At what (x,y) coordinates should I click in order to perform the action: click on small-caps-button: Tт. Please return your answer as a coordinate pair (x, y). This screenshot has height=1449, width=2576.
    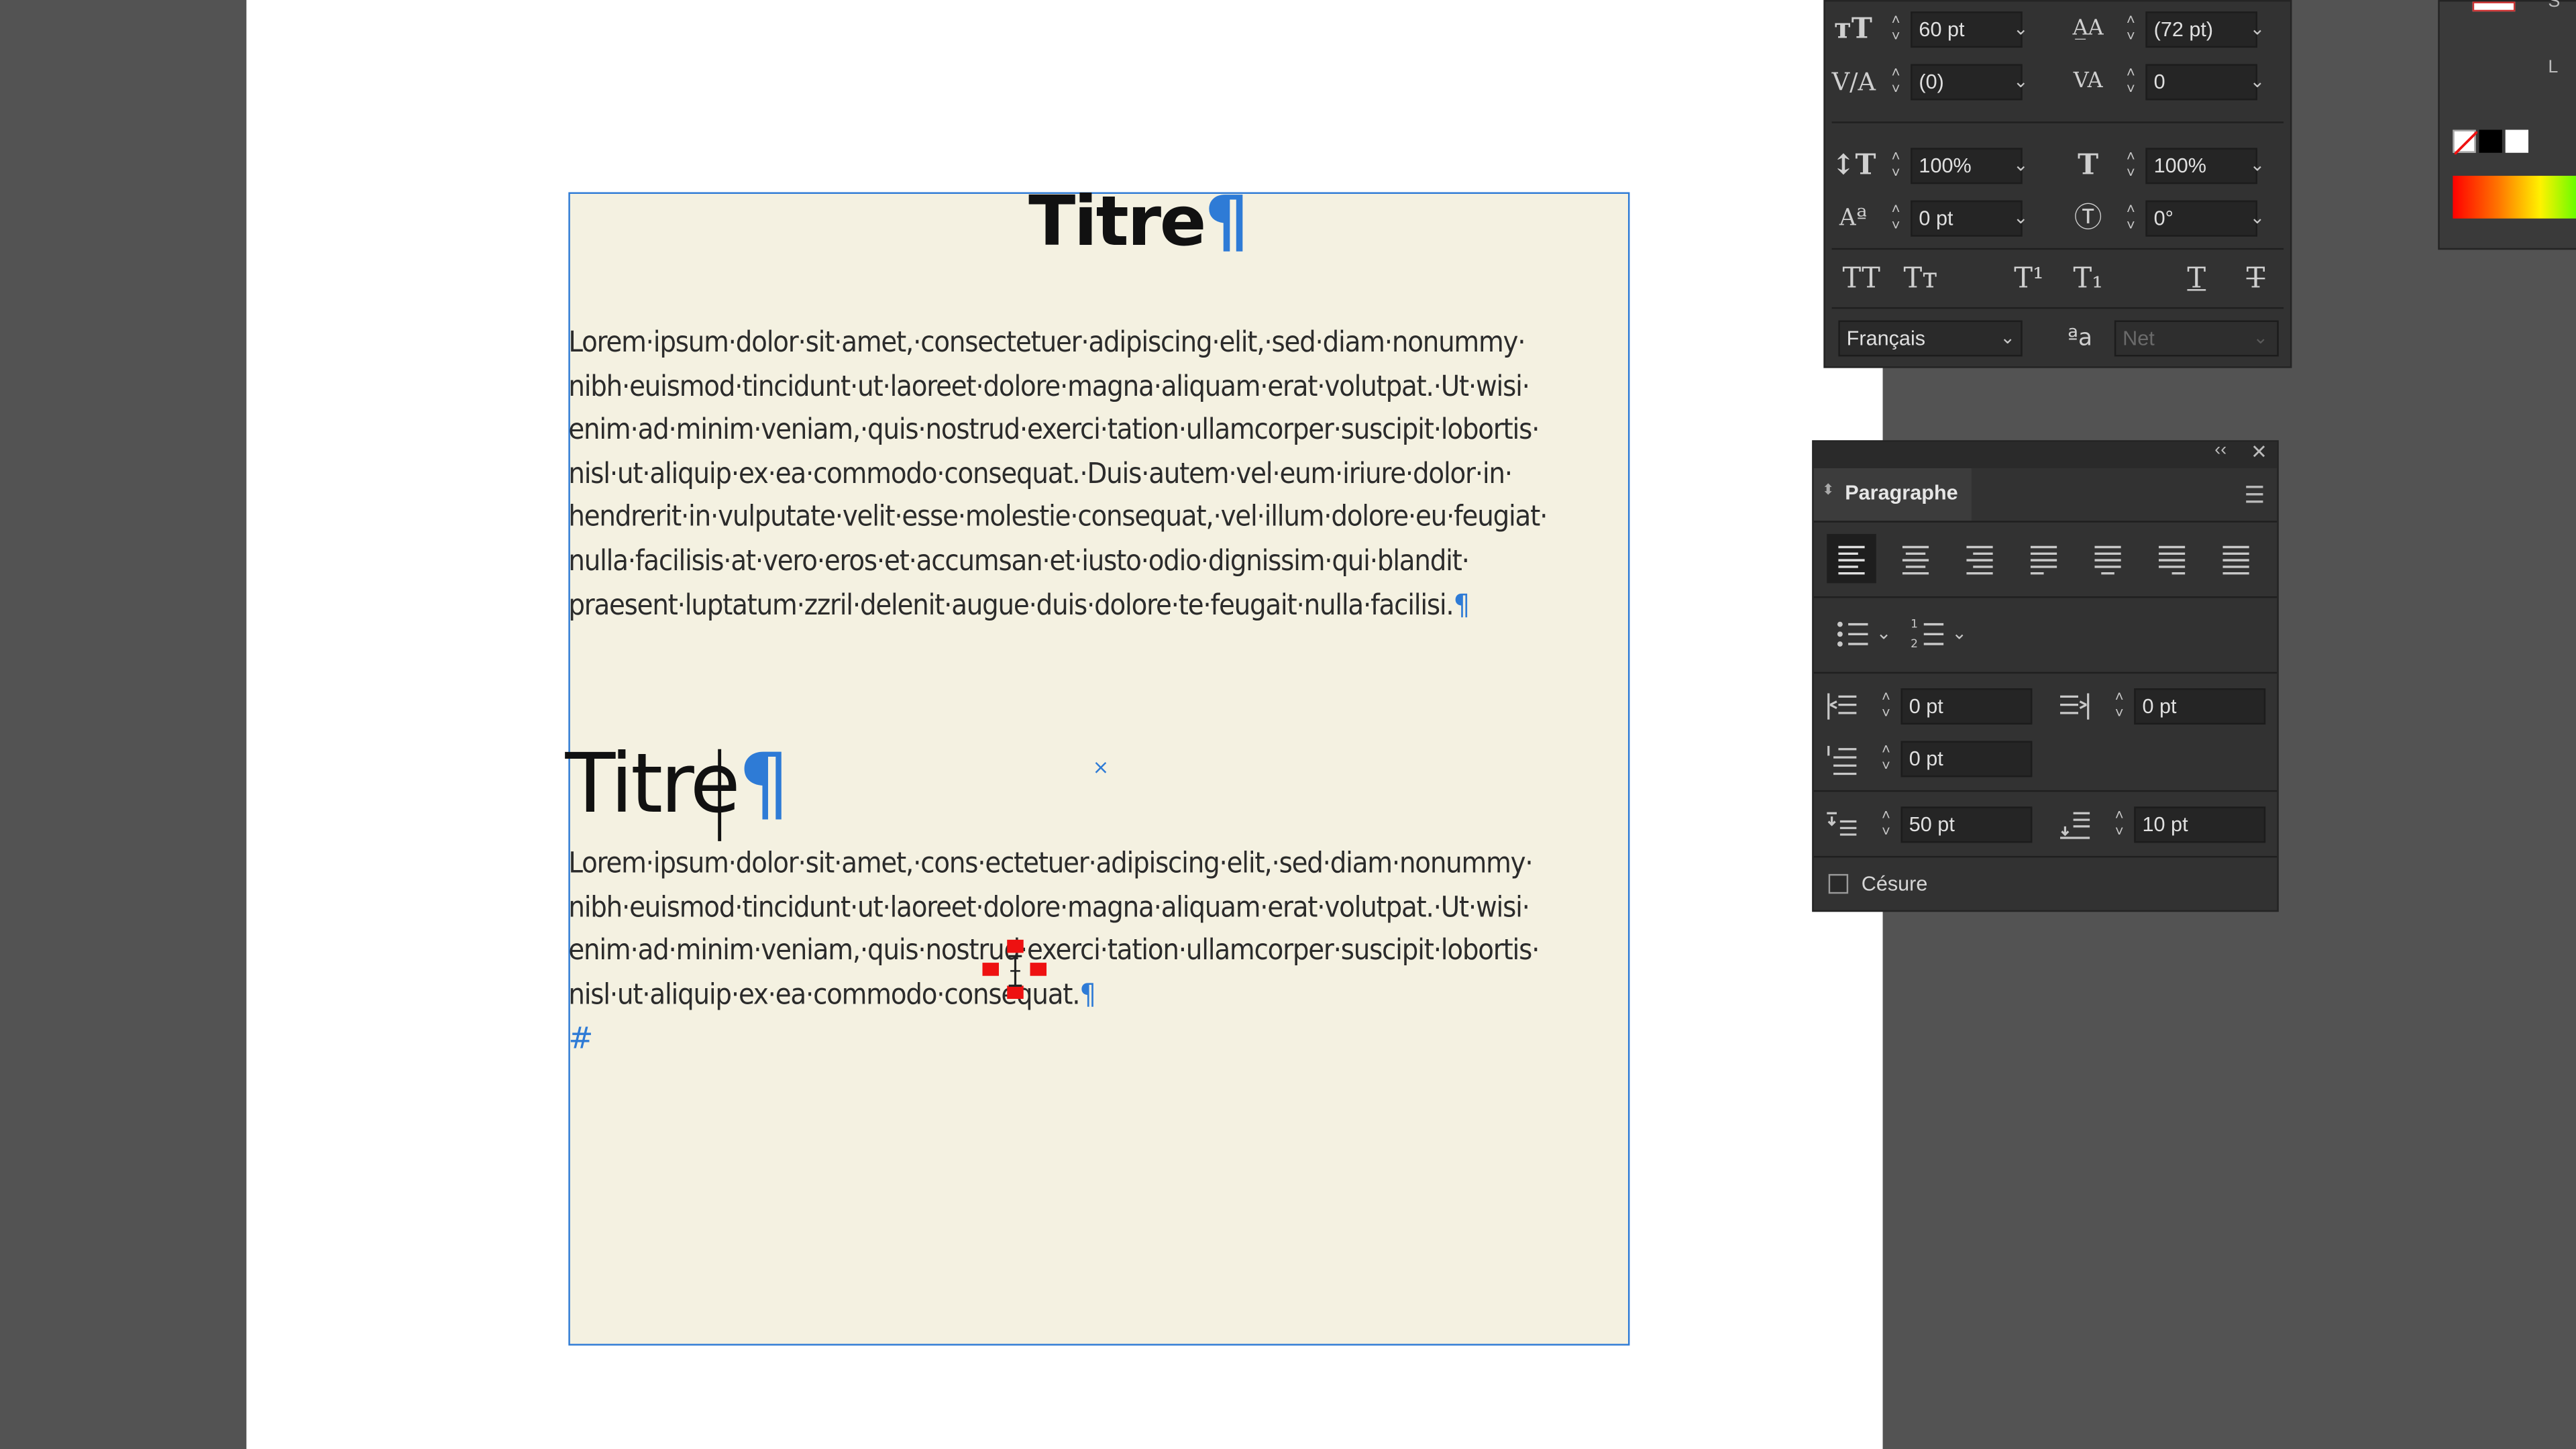
    Looking at the image, I should click on (1921, 279).